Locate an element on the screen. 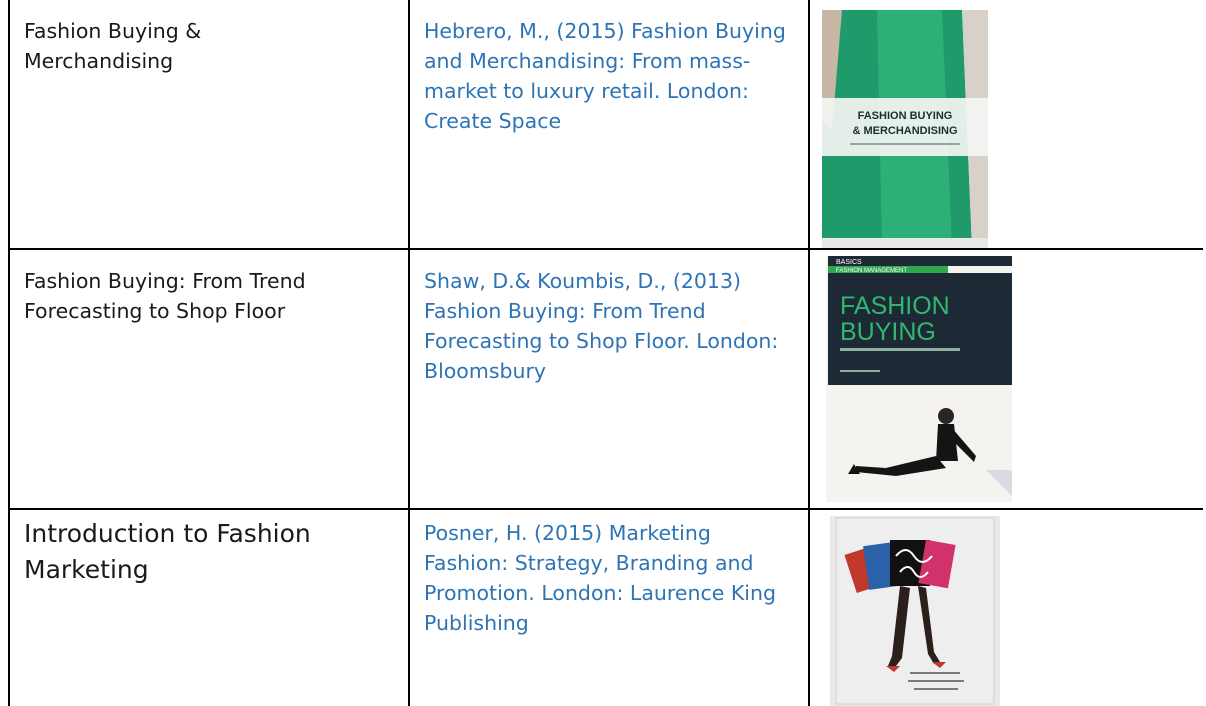 The image size is (1206, 706). row-title-3: Introduction to Fashion Marketing is located at coordinates (167, 551).